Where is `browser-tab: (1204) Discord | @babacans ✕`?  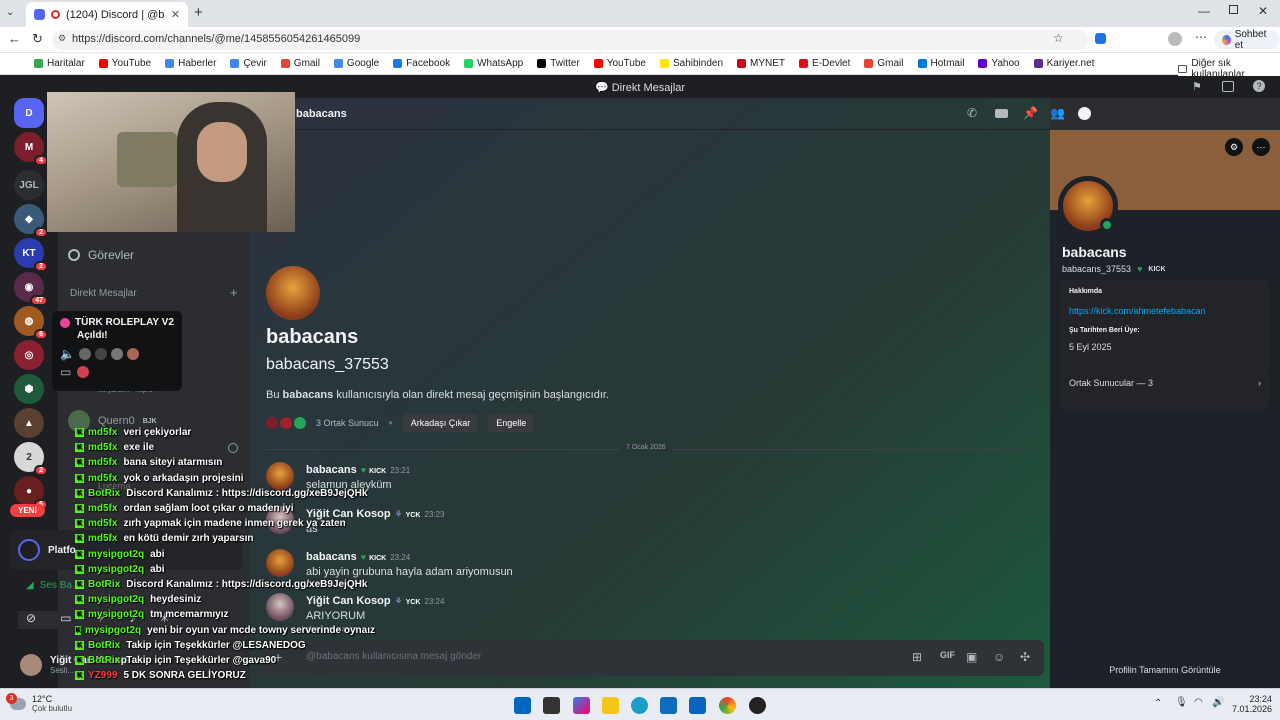
browser-tab: (1204) Discord | @babacans ✕ is located at coordinates (107, 14).